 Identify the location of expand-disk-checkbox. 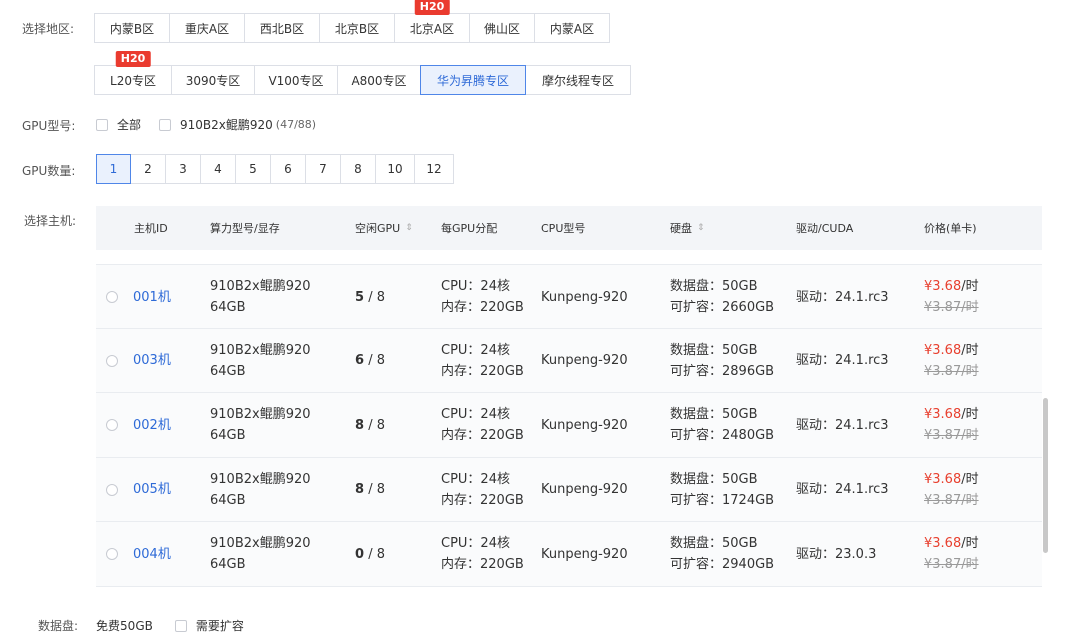
(180, 625).